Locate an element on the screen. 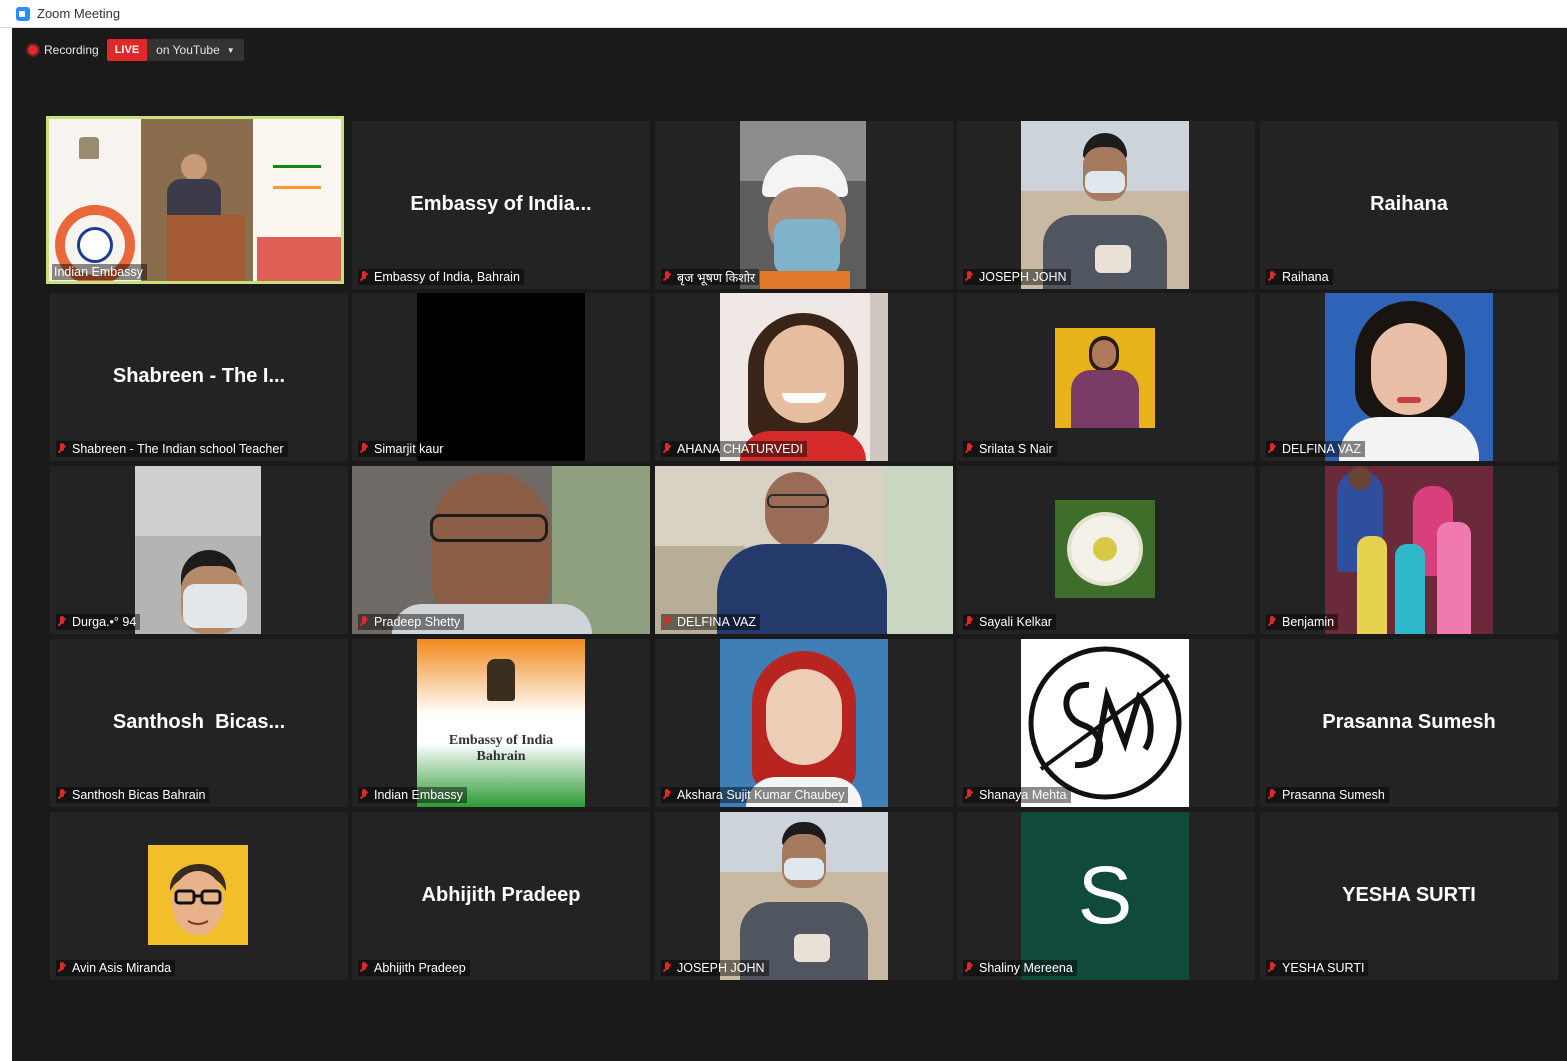 The image size is (1567, 1061). participant-name: Raihana is located at coordinates (1305, 277).